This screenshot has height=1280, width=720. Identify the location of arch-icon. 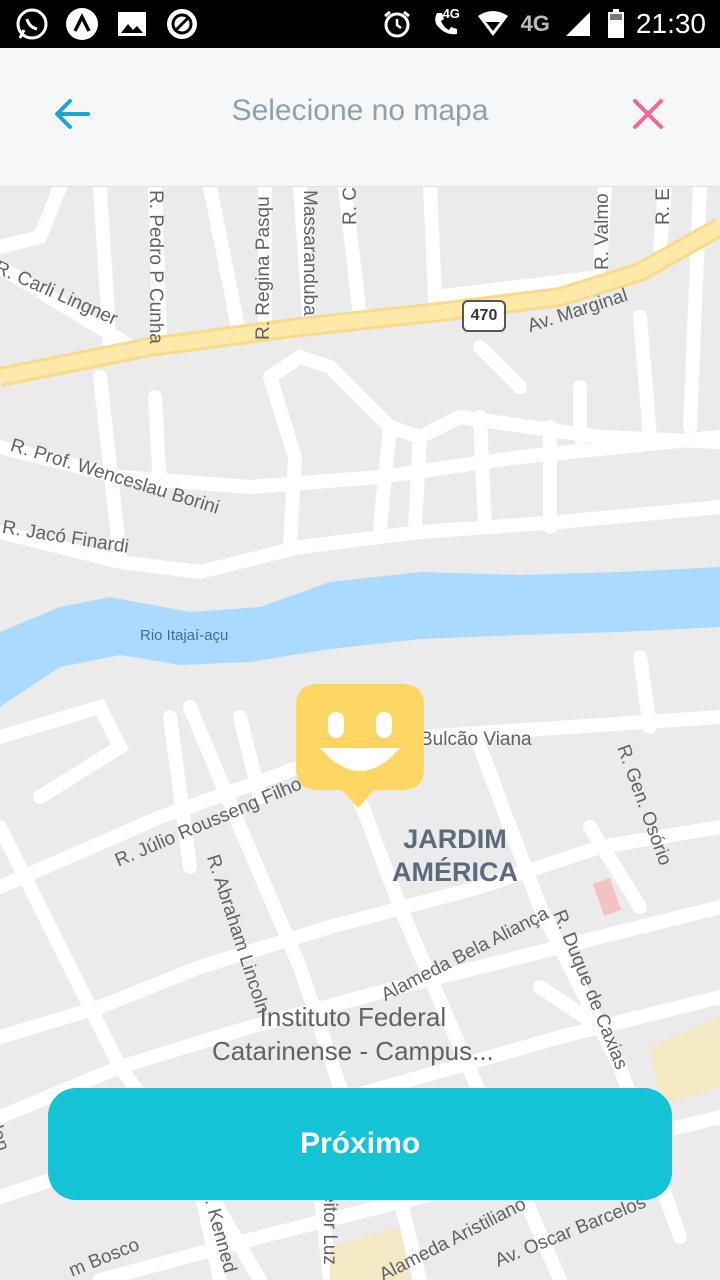
(82, 24).